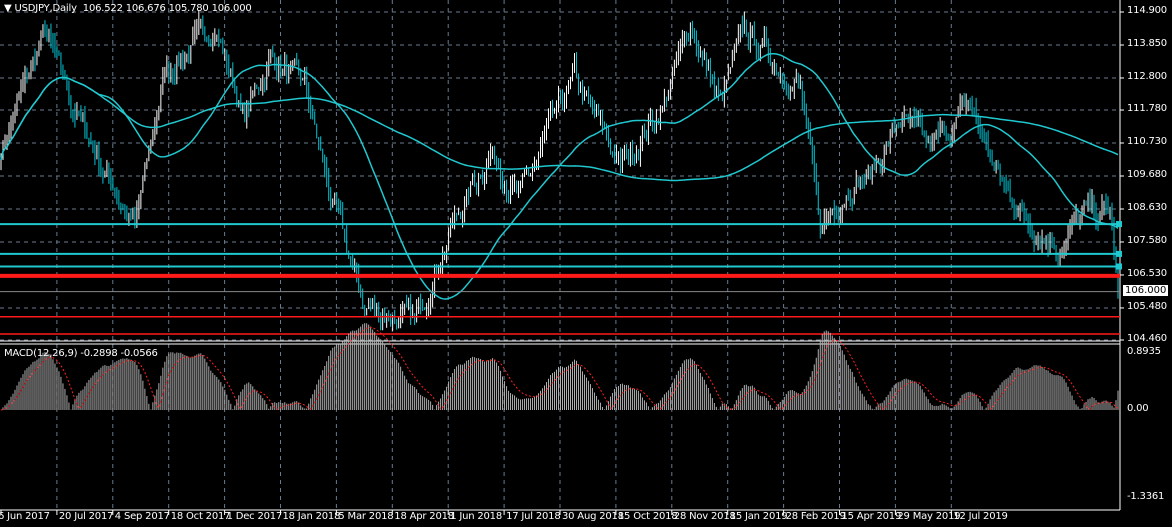 The width and height of the screenshot is (1172, 527). Describe the element at coordinates (81, 353) in the screenshot. I see `macd-indicator-label: MACD(12,26,9) -0.2898 -0.0566` at that location.